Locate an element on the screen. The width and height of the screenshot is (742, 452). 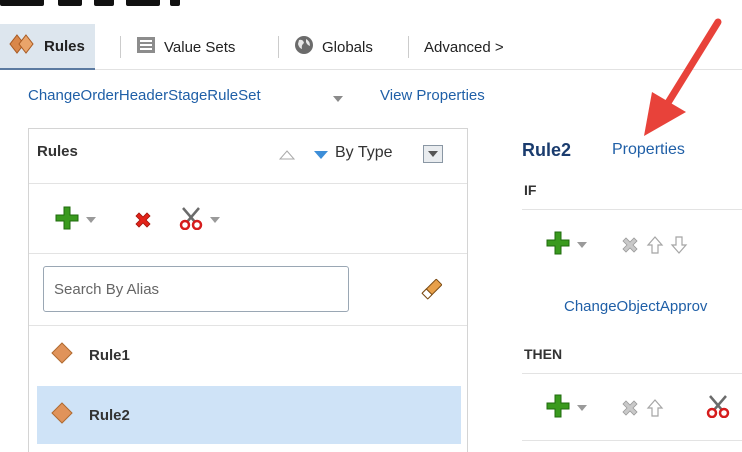
rule-label: Rule2 is located at coordinates (109, 415).